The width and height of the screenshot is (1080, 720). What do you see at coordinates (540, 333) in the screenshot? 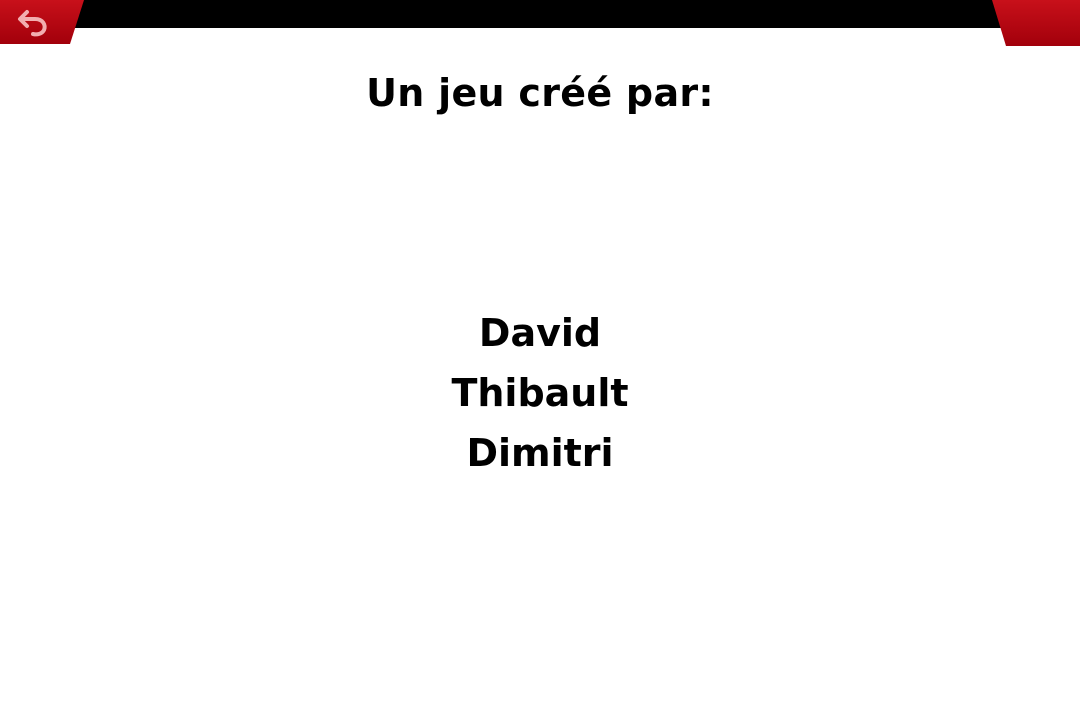
I see `credit-name: David` at bounding box center [540, 333].